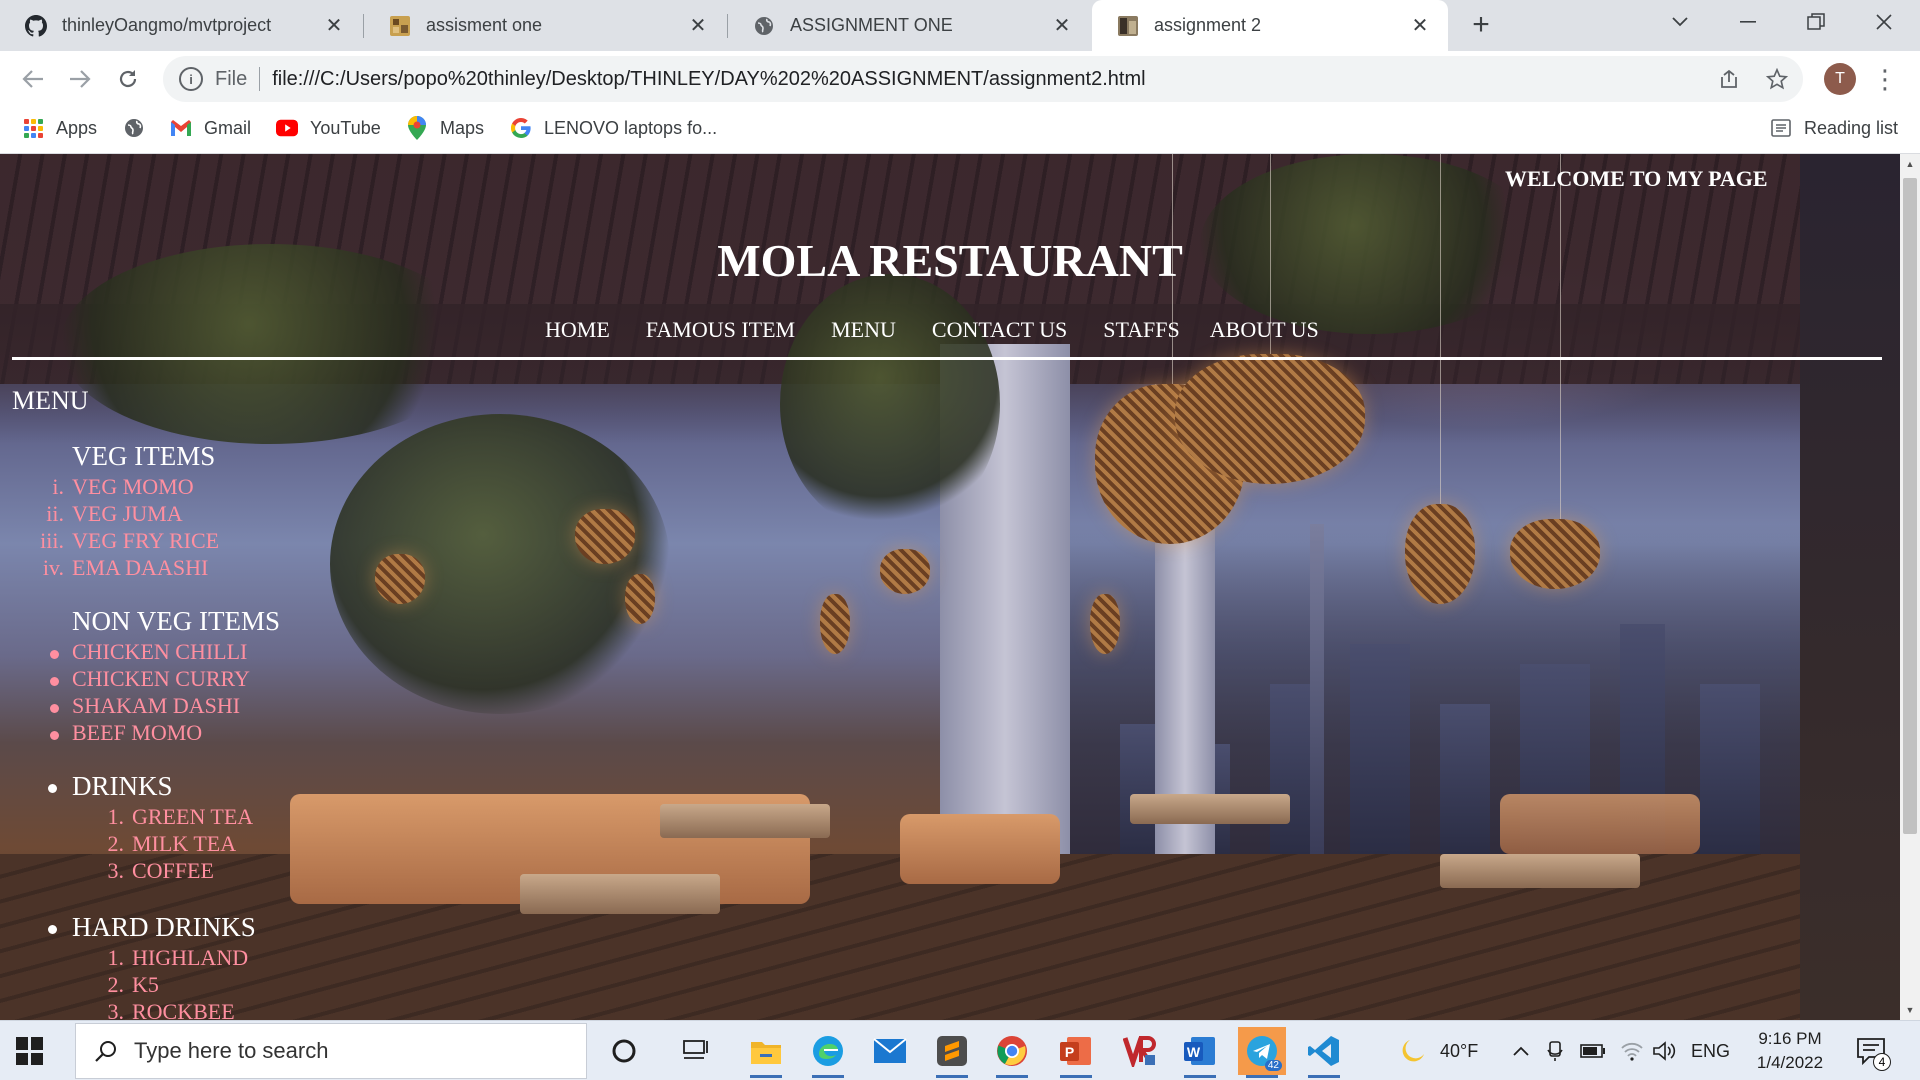  I want to click on bookmark-apps: Apps, so click(59, 128).